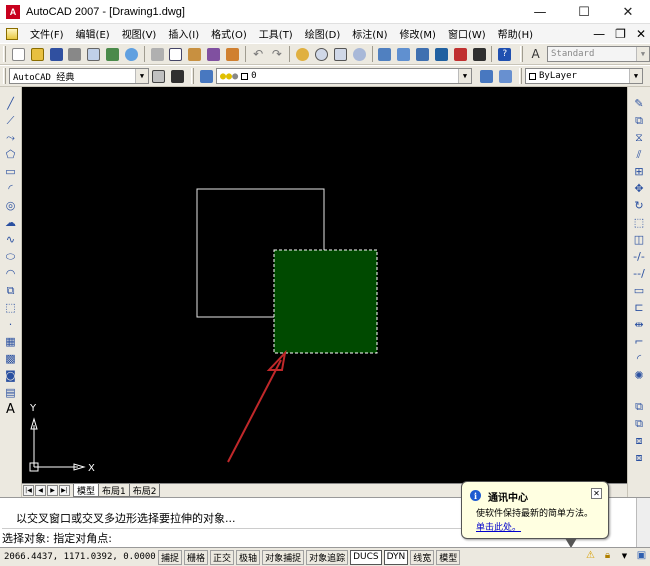 The height and width of the screenshot is (566, 650). What do you see at coordinates (641, 555) in the screenshot?
I see `clean-screen-icon: ▣` at bounding box center [641, 555].